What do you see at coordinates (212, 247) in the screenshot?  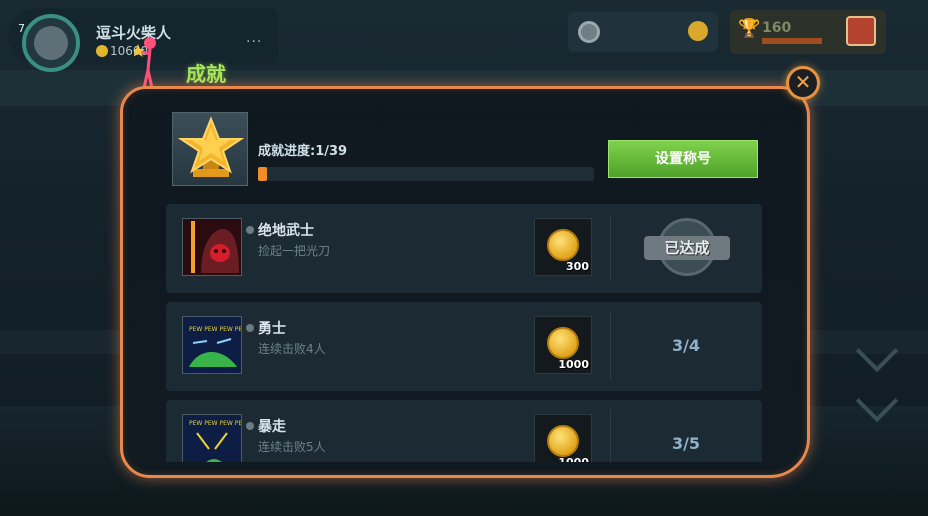 I see `hooded-figure-icon` at bounding box center [212, 247].